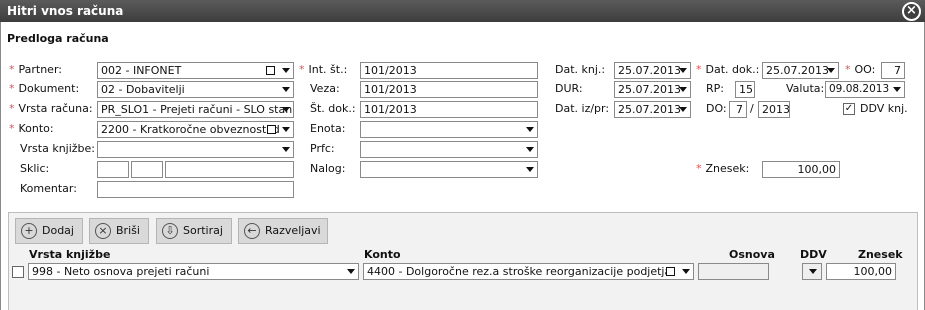  I want to click on ddv-knj-checkbox: ✓, so click(849, 109).